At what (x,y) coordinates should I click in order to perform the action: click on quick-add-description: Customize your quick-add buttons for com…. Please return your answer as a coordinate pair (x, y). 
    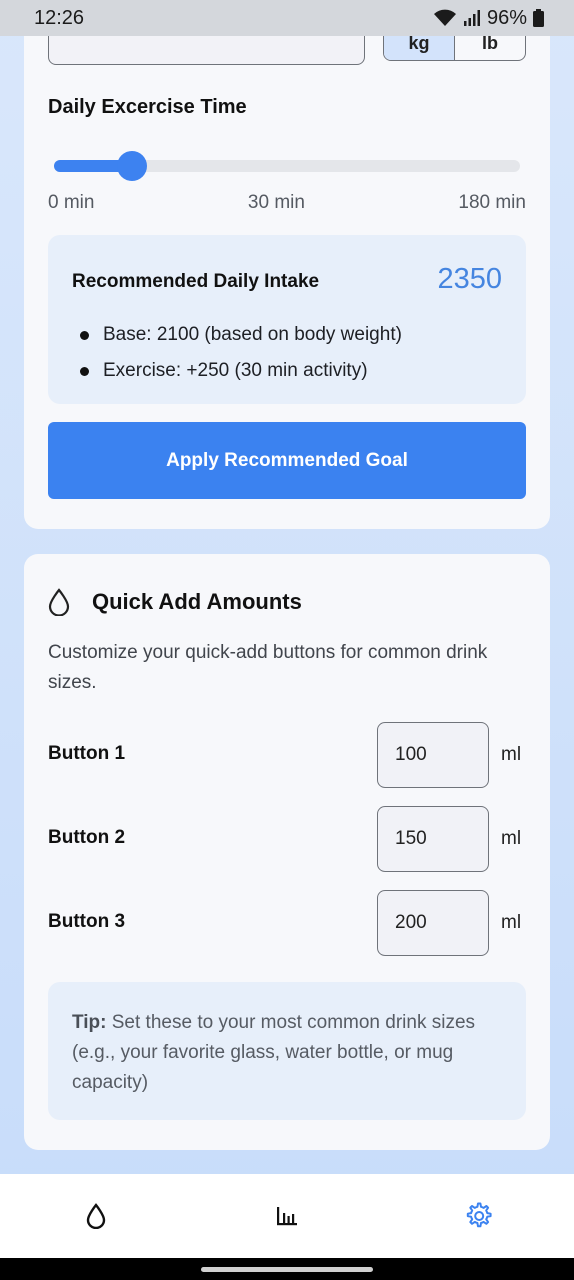
    Looking at the image, I should click on (268, 667).